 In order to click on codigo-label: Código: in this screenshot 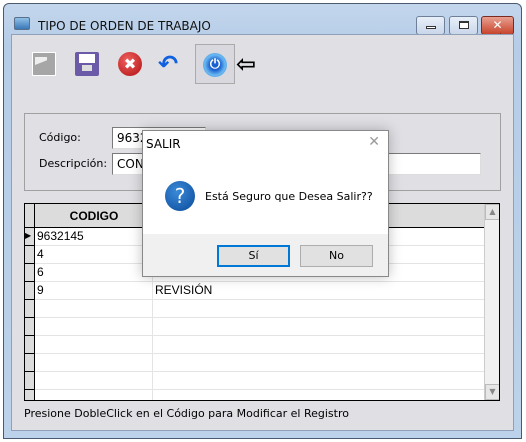, I will do `click(60, 137)`.